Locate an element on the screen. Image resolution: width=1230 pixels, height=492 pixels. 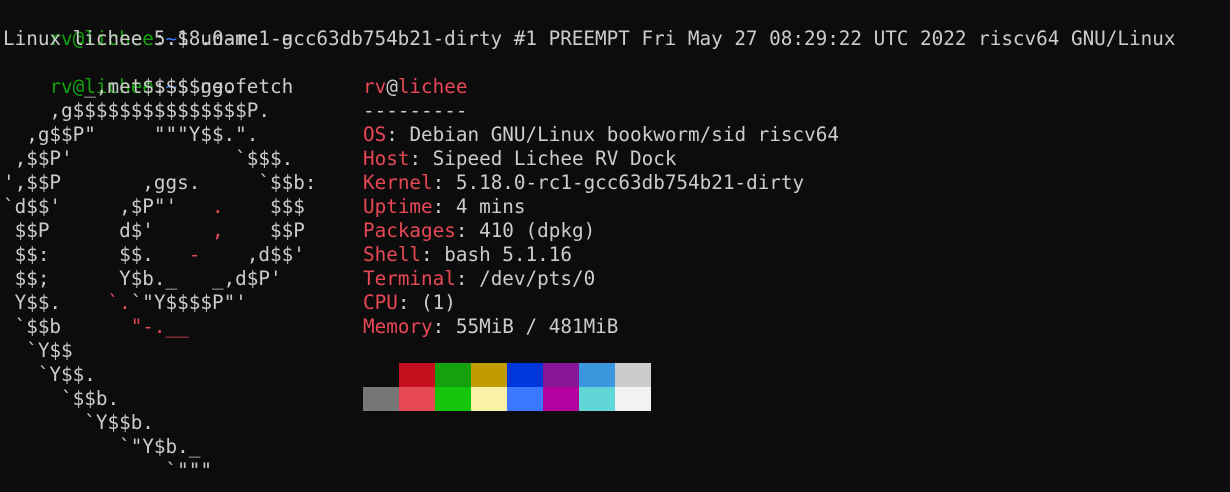
logo-segment: $$P d$' is located at coordinates (107, 230).